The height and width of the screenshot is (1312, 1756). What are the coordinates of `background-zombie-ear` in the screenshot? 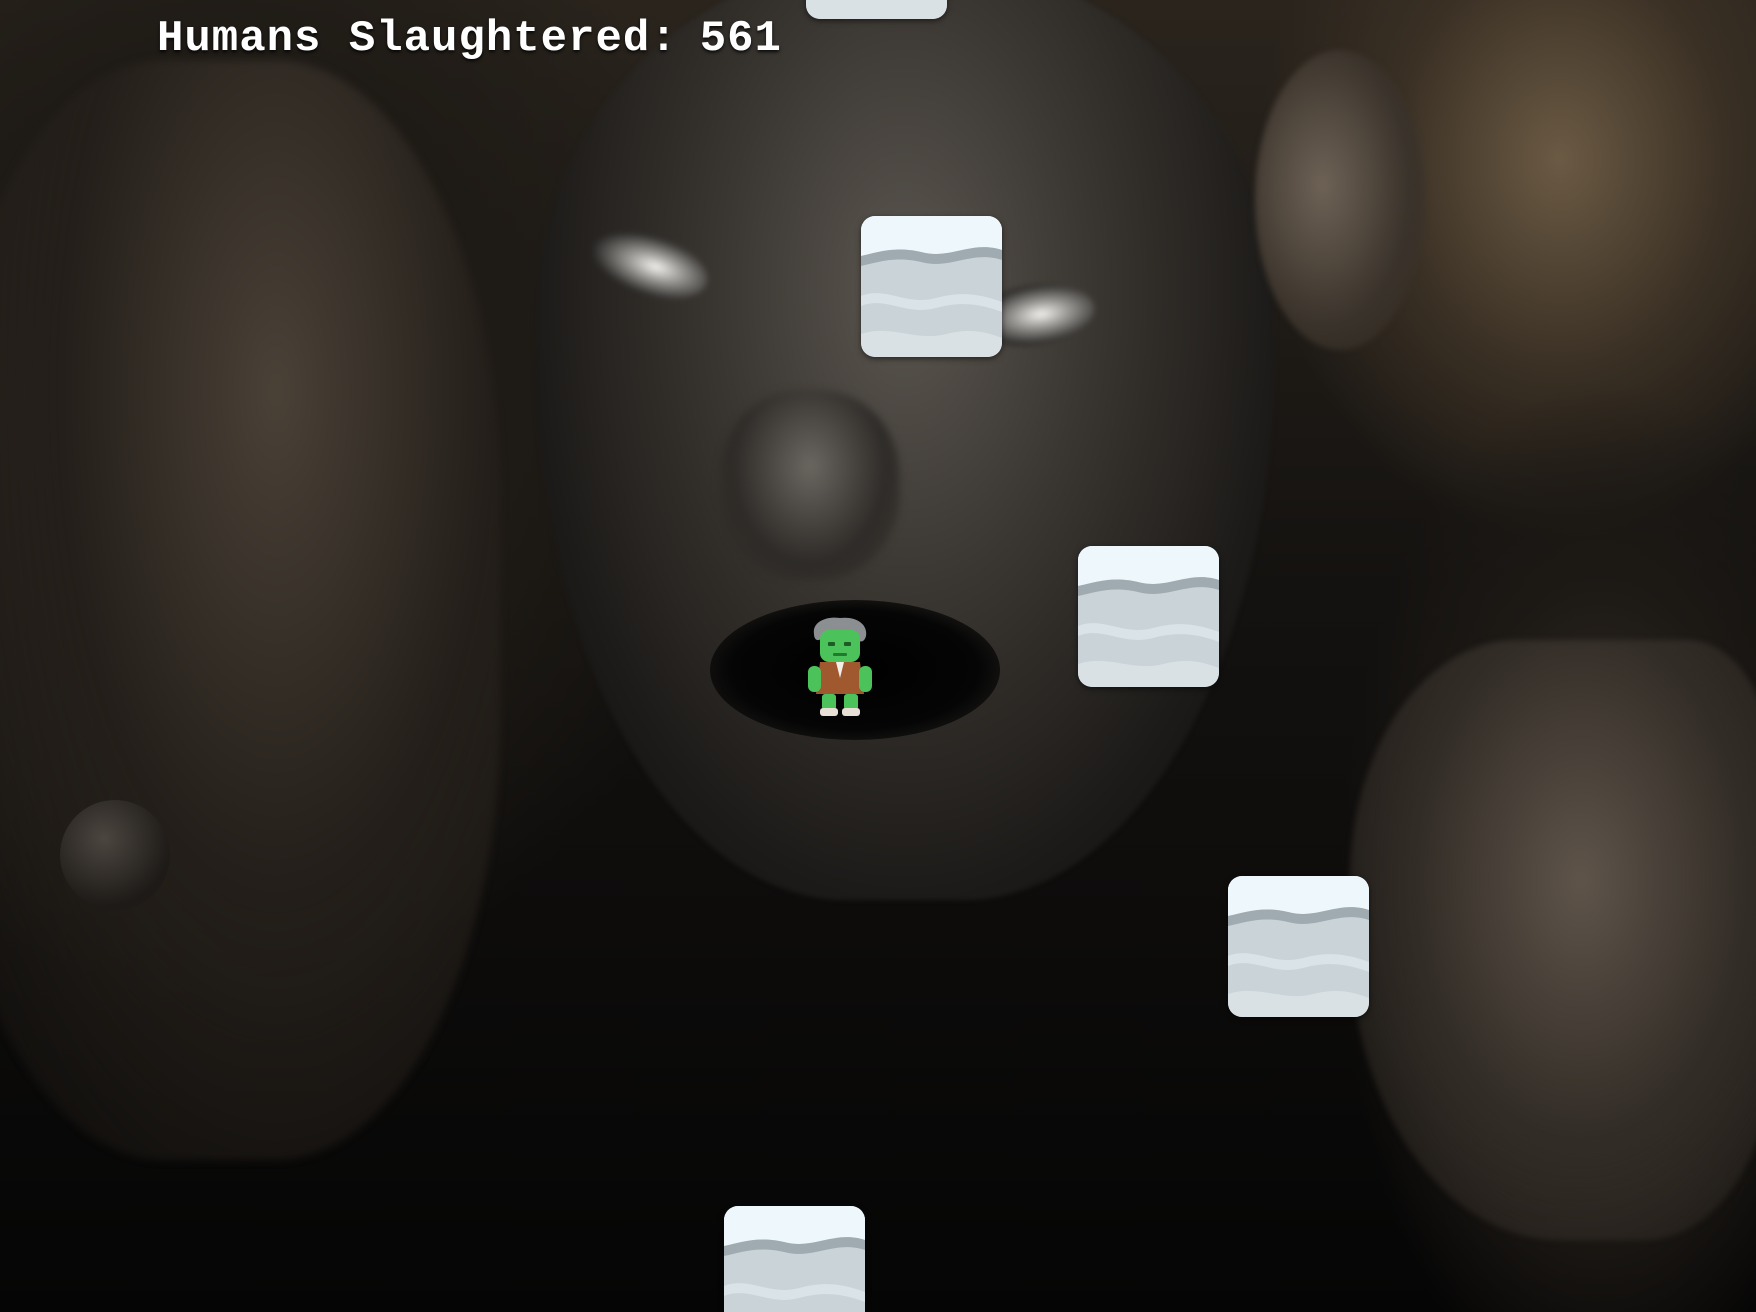 It's located at (1340, 200).